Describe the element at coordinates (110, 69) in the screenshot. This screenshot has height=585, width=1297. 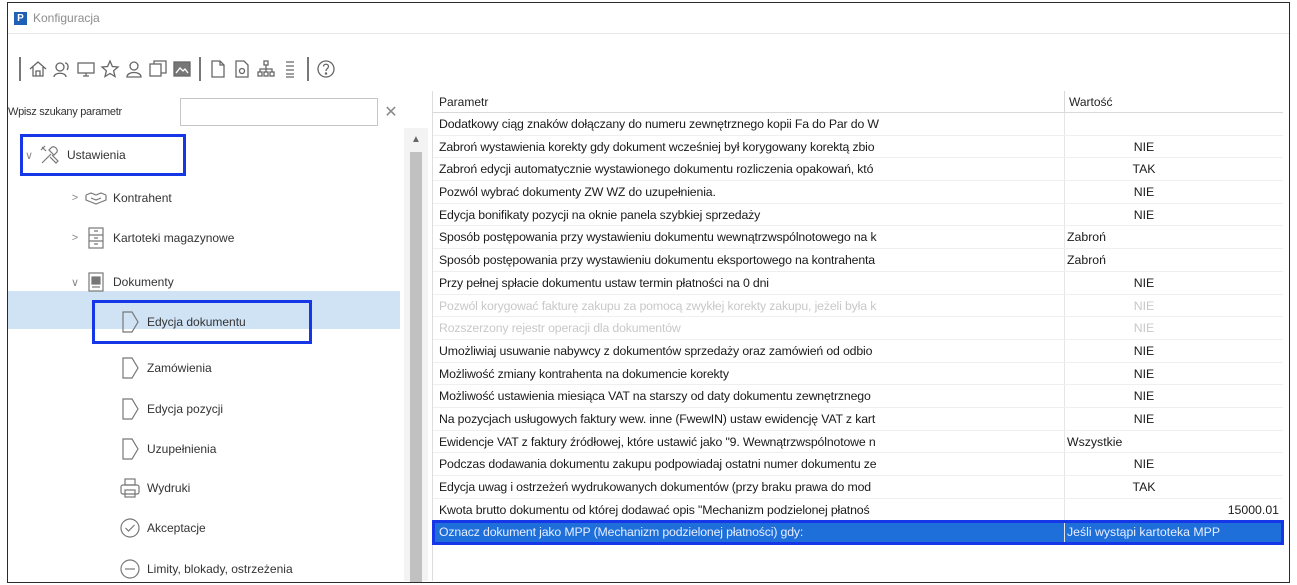
I see `star-icon` at that location.